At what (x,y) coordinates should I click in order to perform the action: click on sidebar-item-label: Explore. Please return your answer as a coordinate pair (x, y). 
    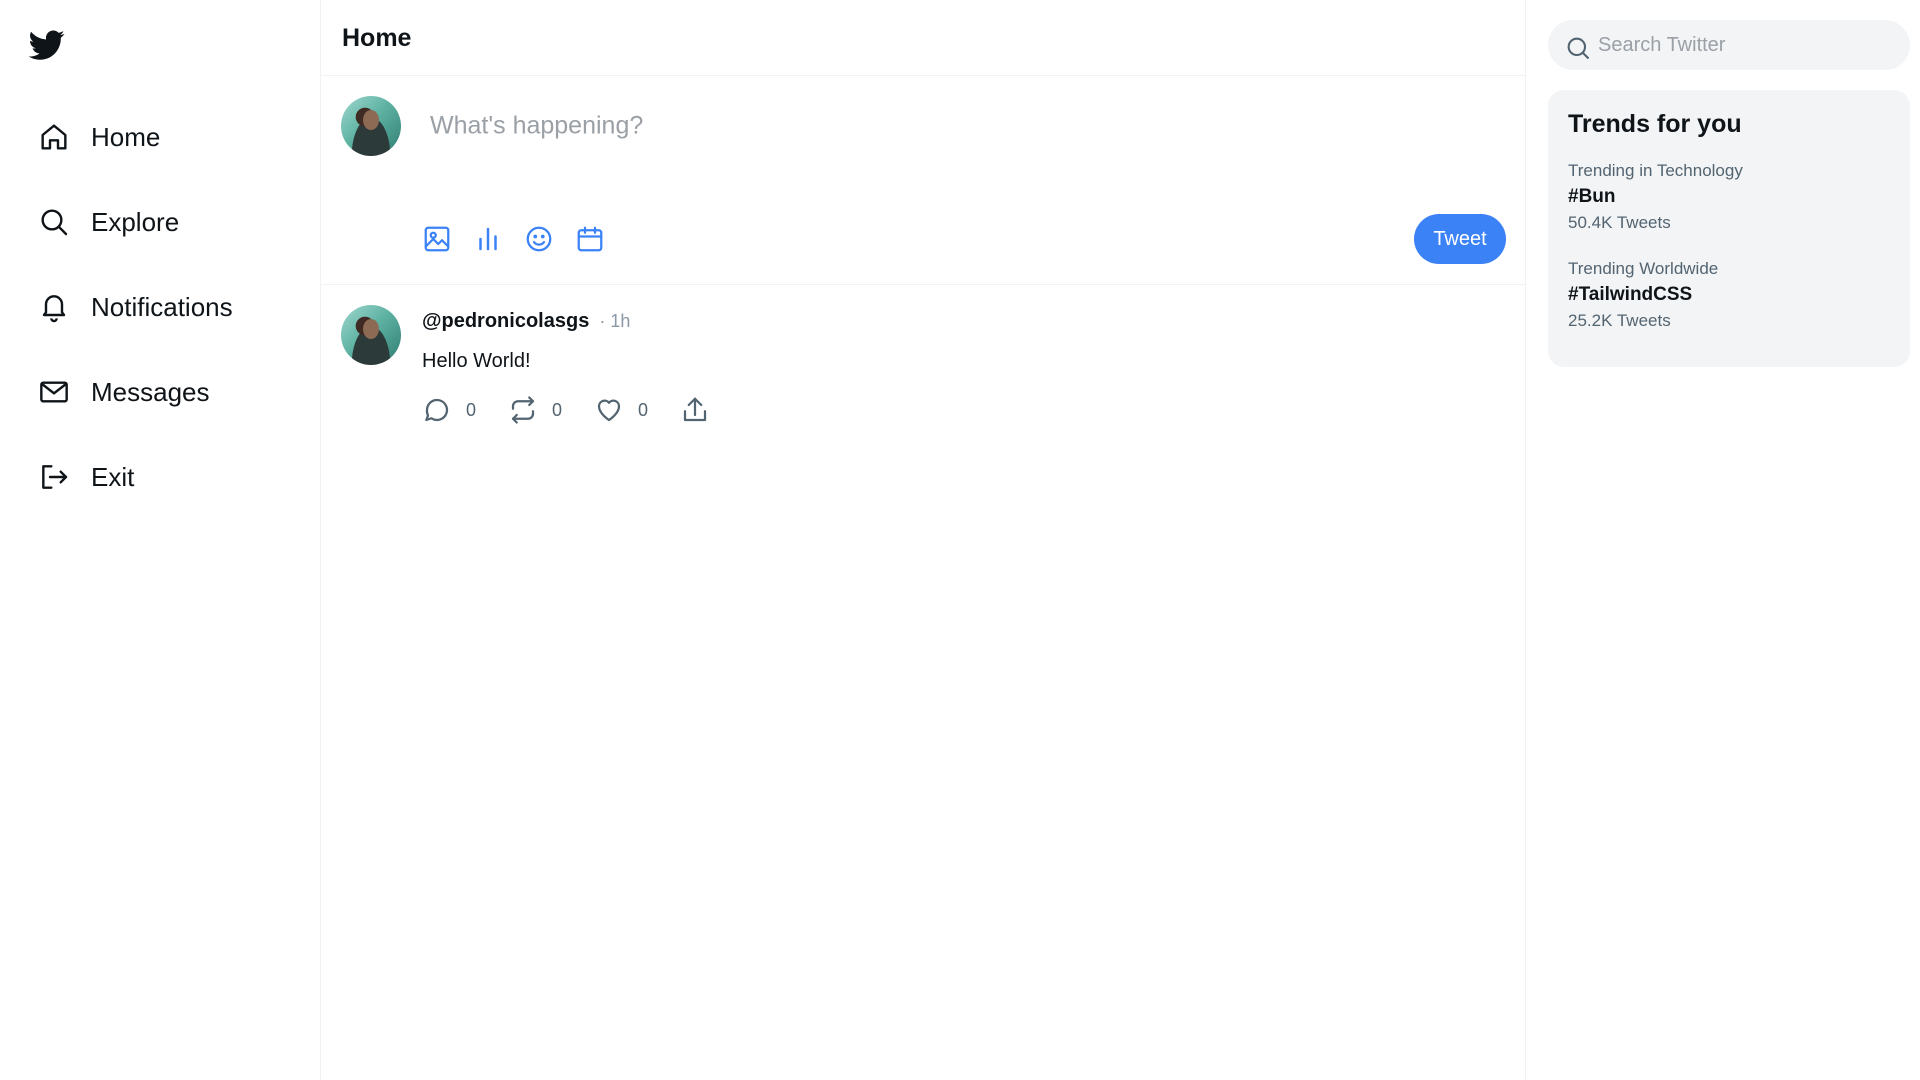
    Looking at the image, I should click on (135, 221).